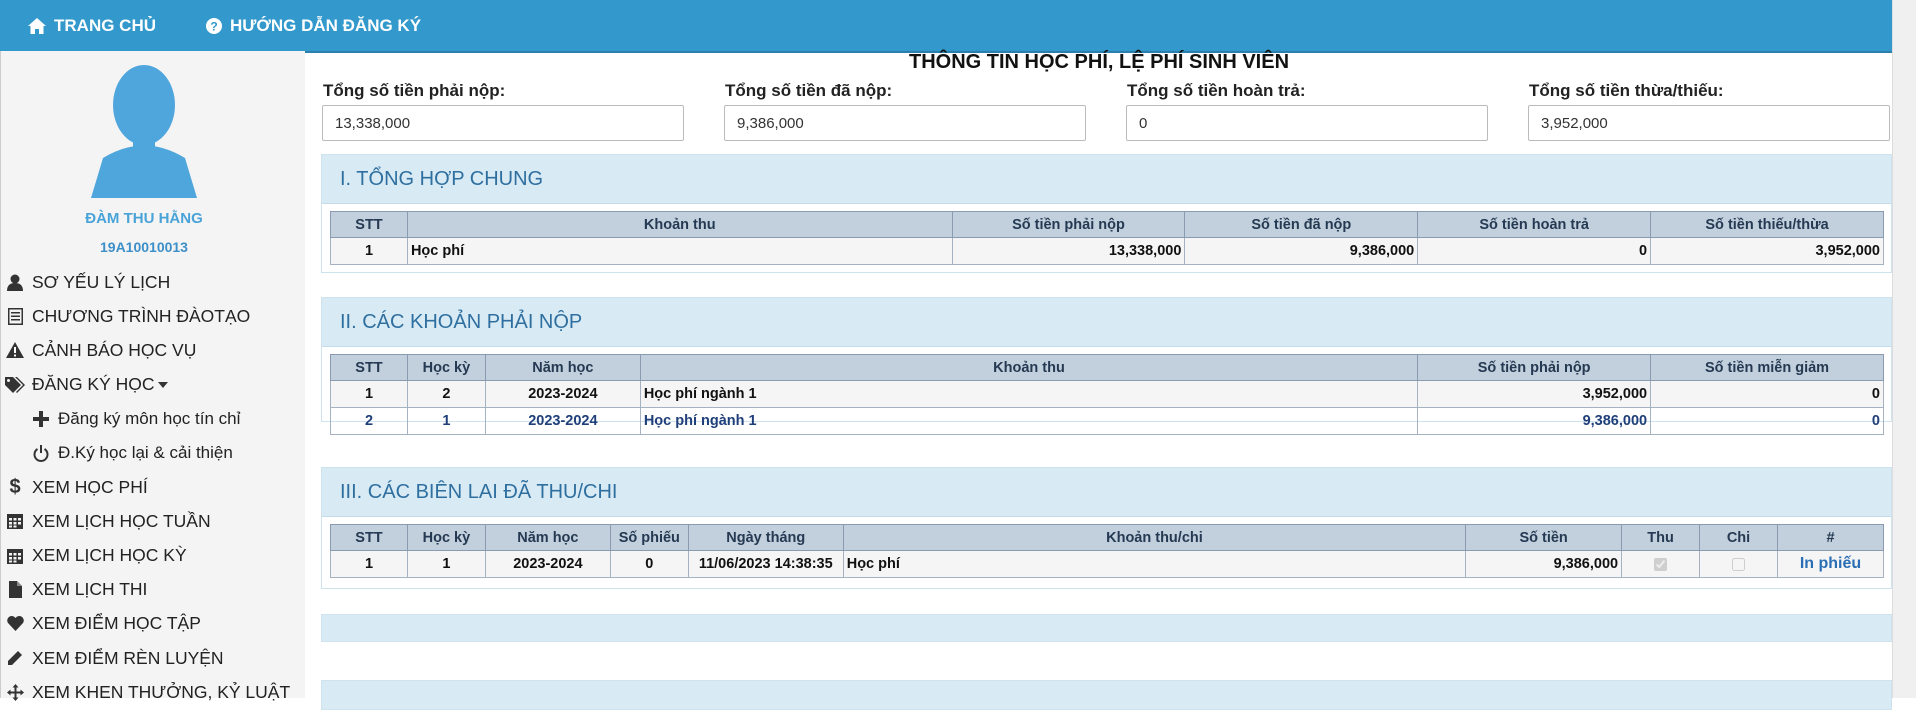  I want to click on total-due-label: Tổng số tiền phải nộp:, so click(414, 90).